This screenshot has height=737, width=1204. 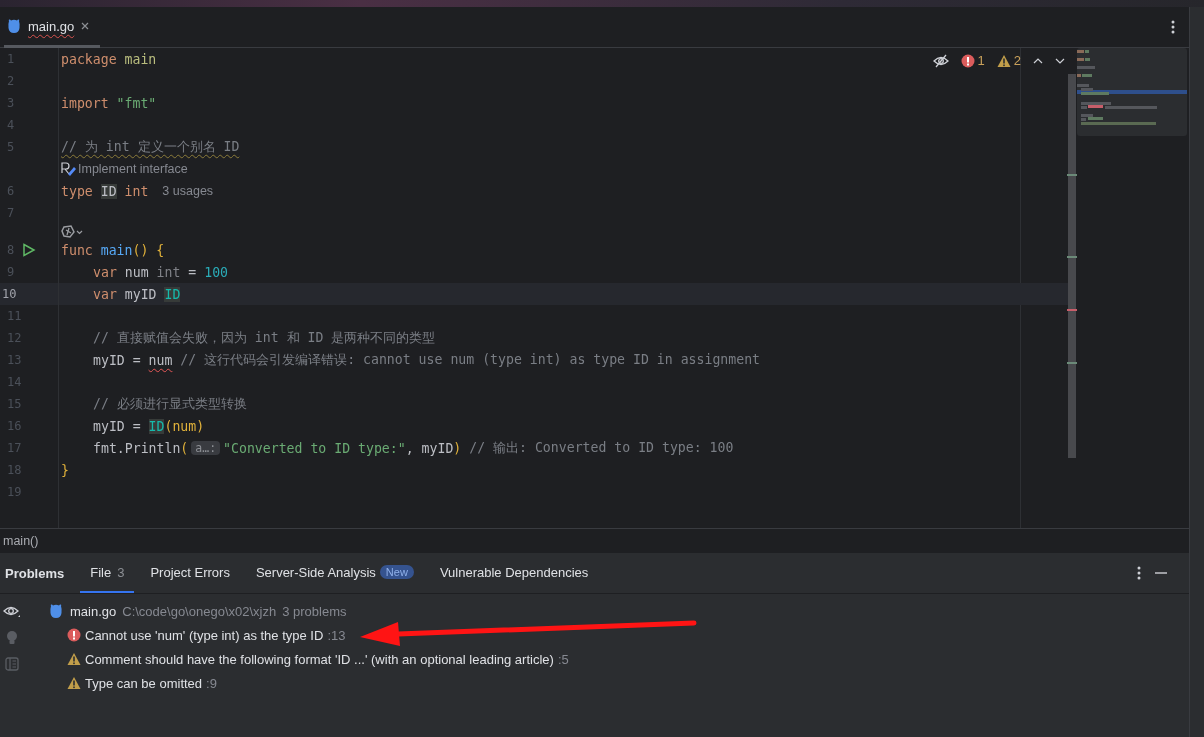 I want to click on code-text: type, so click(x=77, y=191).